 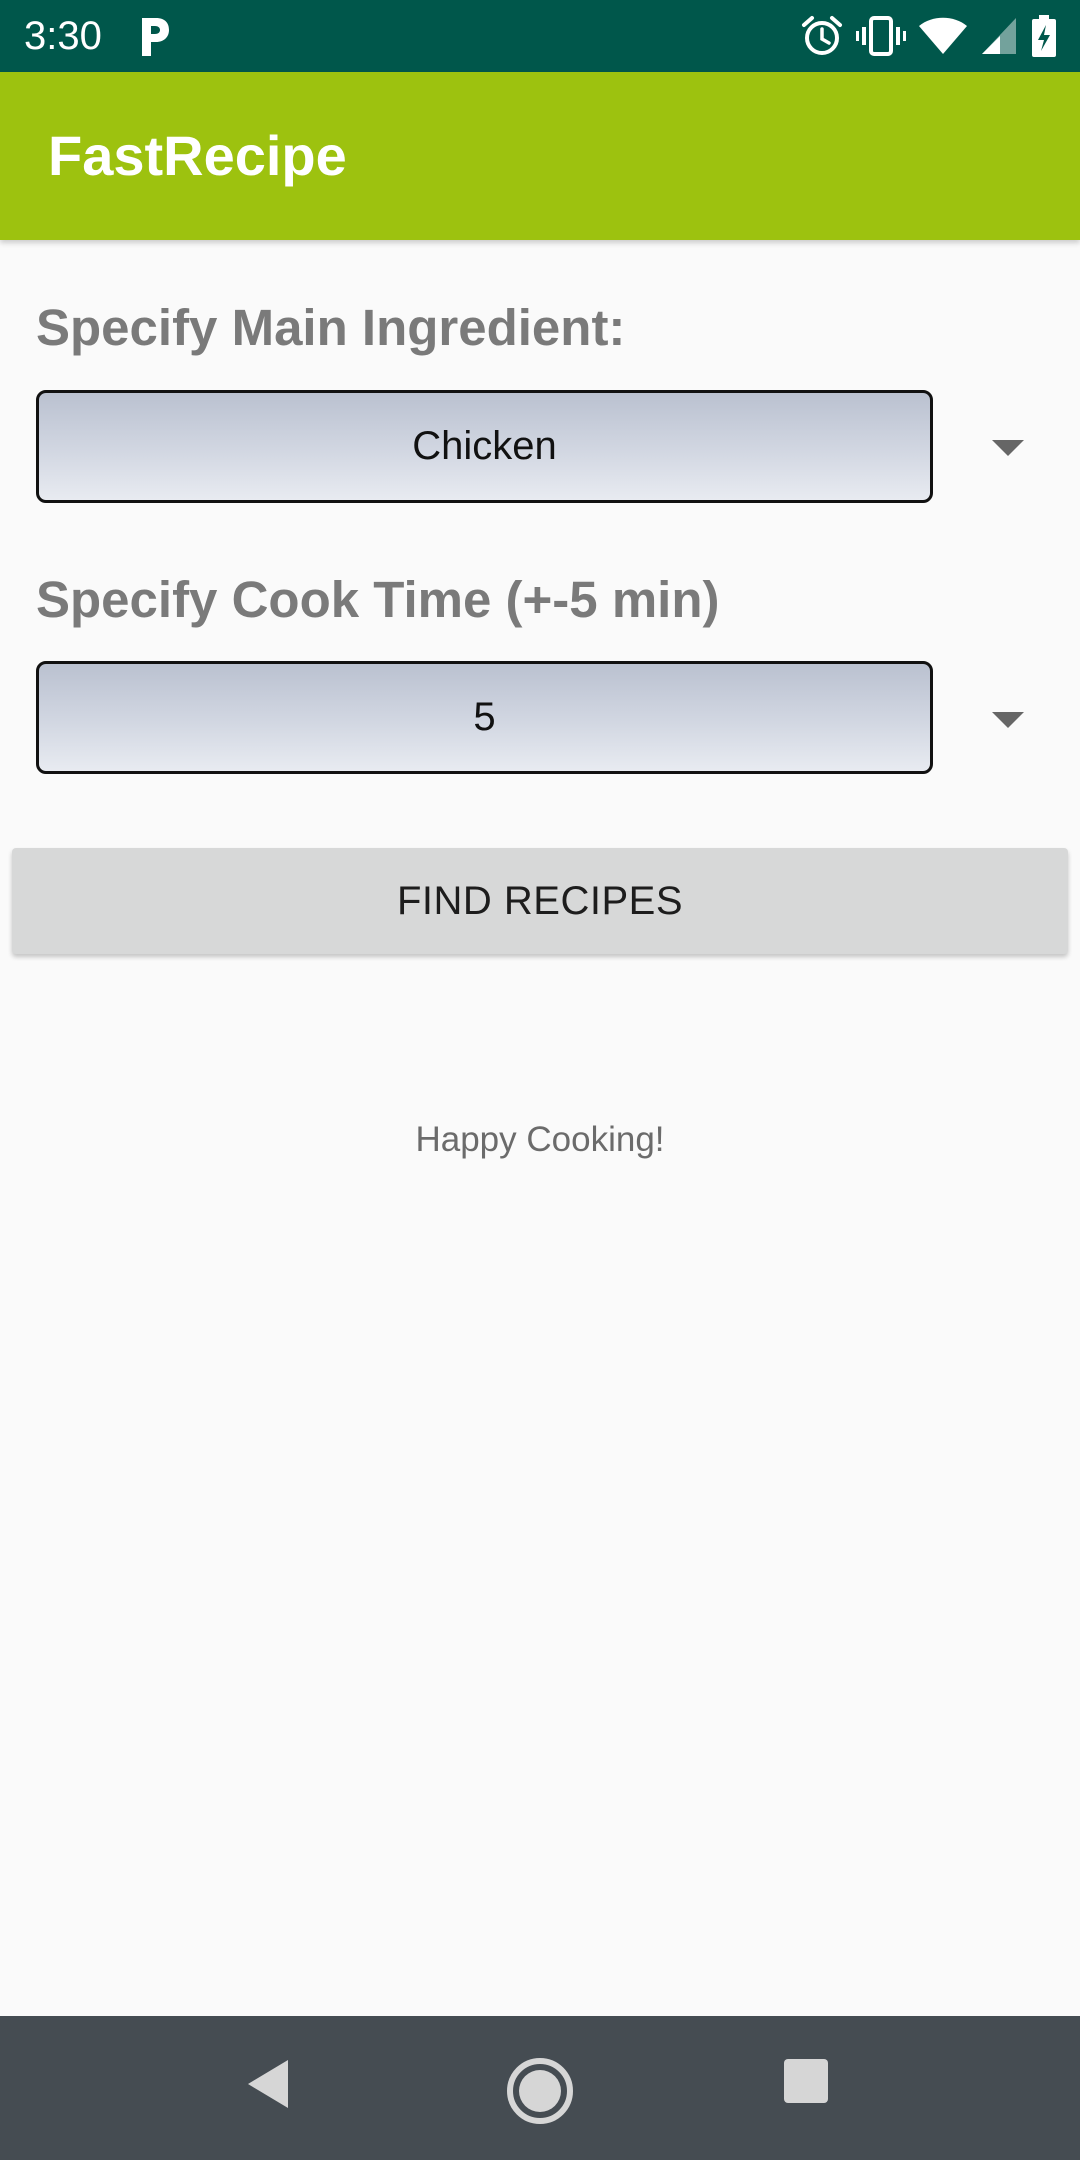 What do you see at coordinates (822, 35) in the screenshot?
I see `alarm-icon` at bounding box center [822, 35].